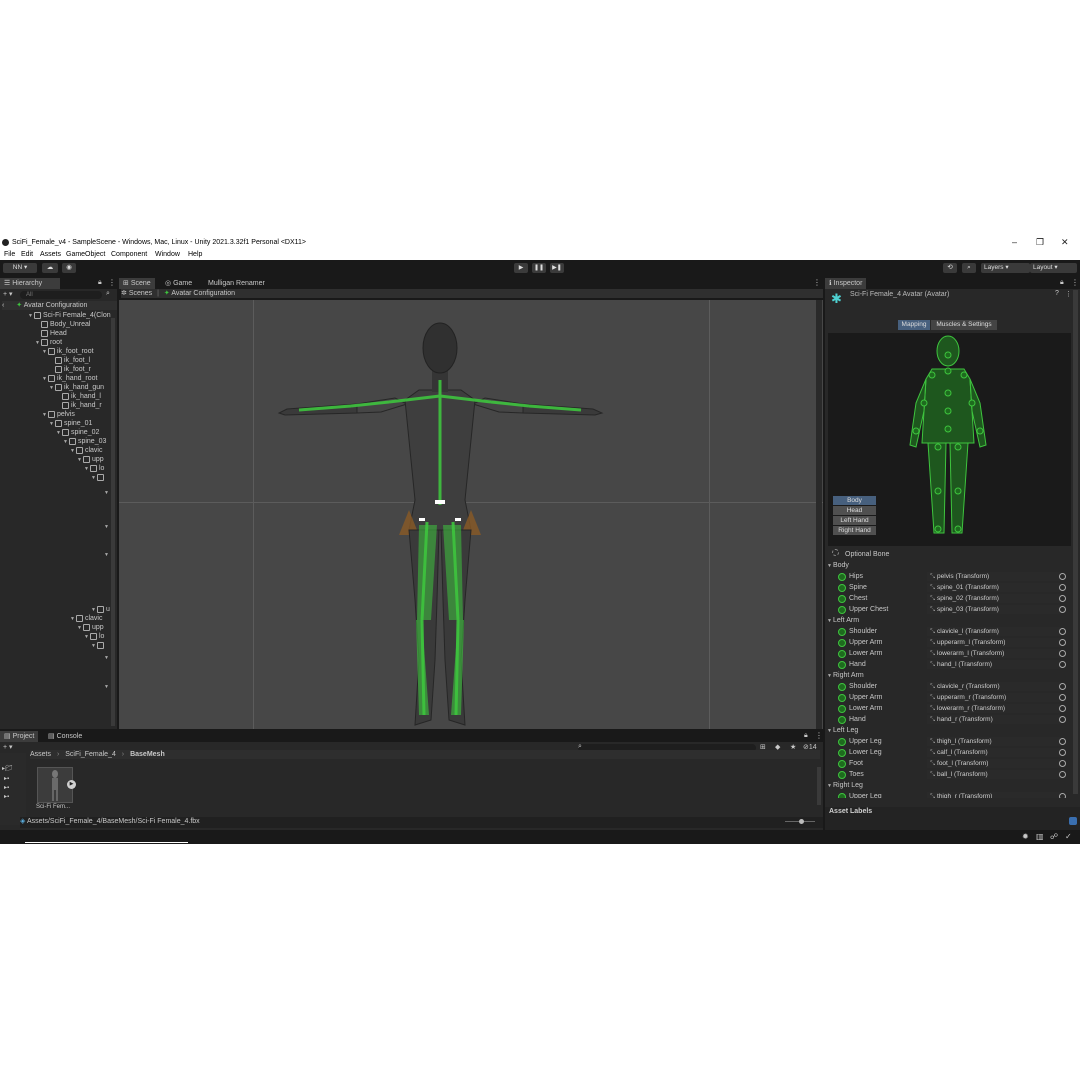 The image size is (1080, 1080). What do you see at coordinates (65, 736) in the screenshot?
I see `tab-console: ▤ Console` at bounding box center [65, 736].